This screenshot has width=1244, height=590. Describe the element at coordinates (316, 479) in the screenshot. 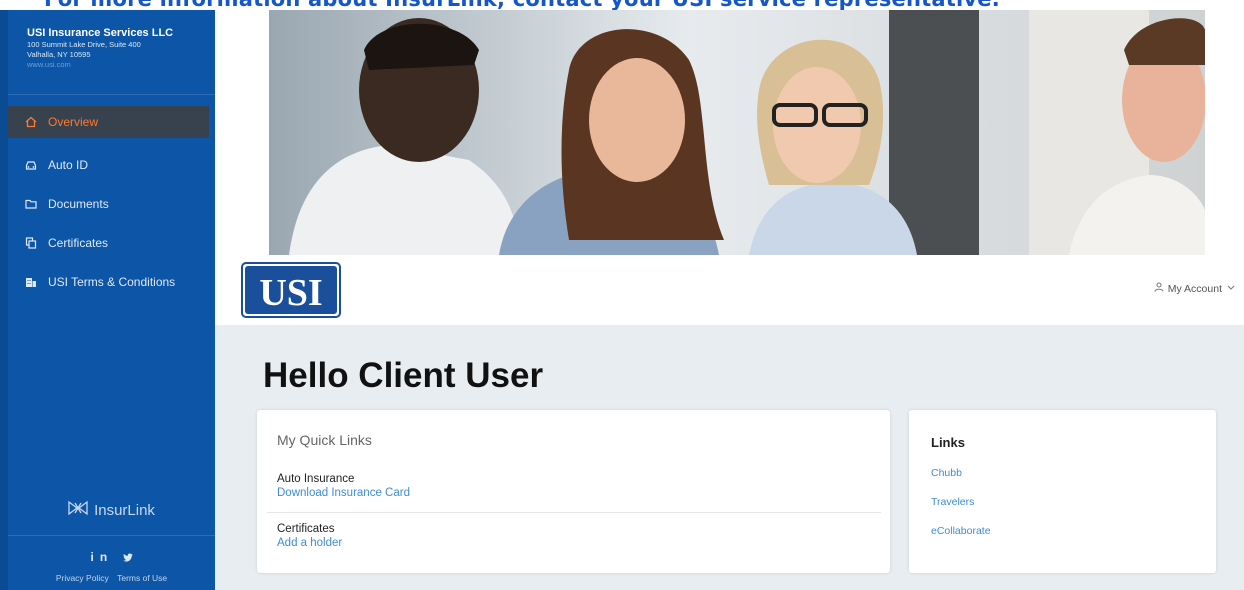

I see `quick-link-label: Auto Insurance` at that location.